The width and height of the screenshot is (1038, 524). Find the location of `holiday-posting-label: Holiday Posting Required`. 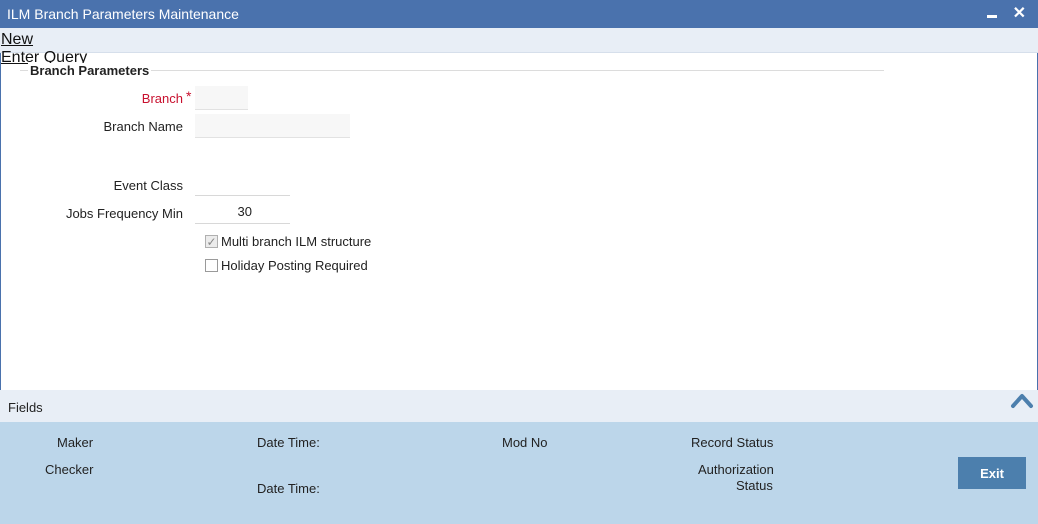

holiday-posting-label: Holiday Posting Required is located at coordinates (294, 265).